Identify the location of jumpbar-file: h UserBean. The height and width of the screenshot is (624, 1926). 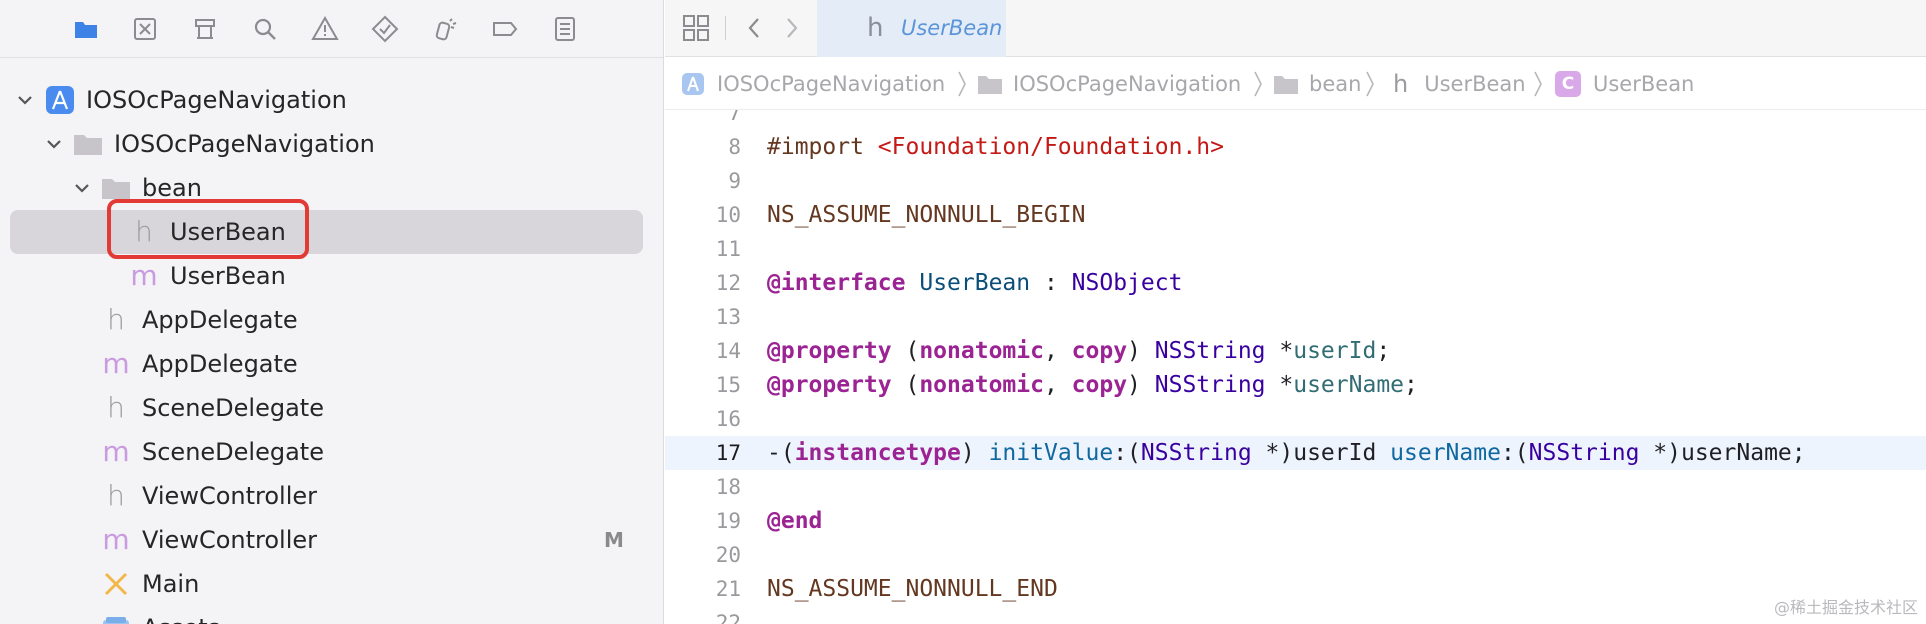
(1459, 84).